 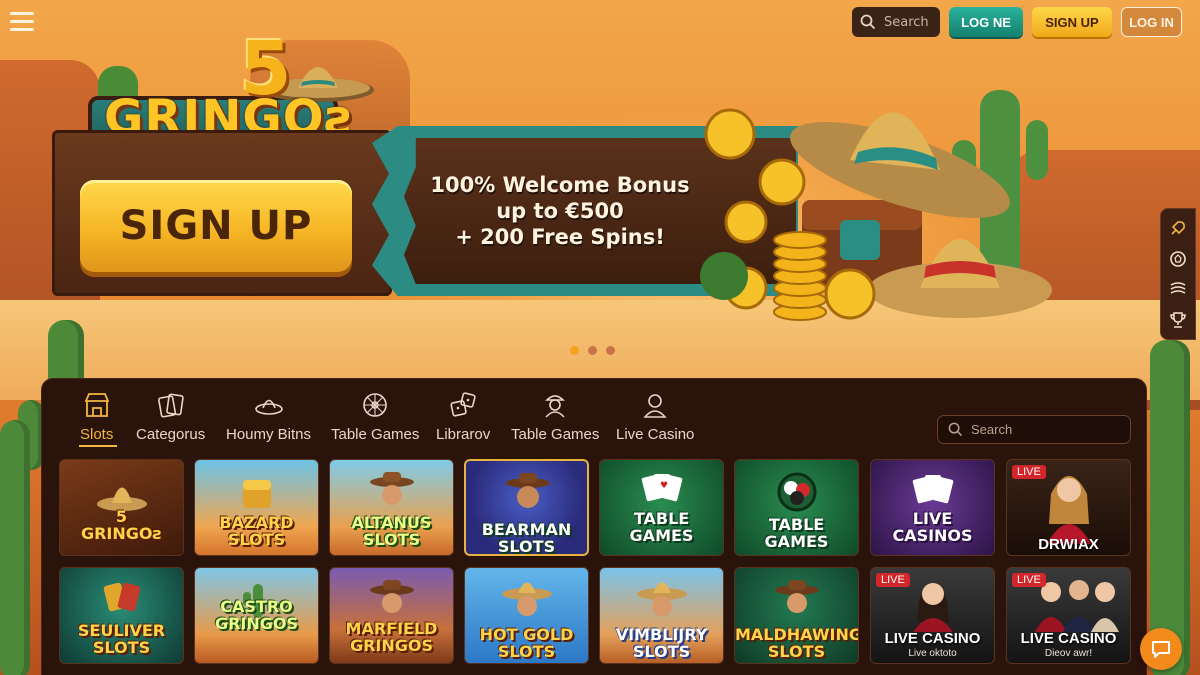 What do you see at coordinates (1072, 22) in the screenshot?
I see `header-sign-up-button: SIGN UP` at bounding box center [1072, 22].